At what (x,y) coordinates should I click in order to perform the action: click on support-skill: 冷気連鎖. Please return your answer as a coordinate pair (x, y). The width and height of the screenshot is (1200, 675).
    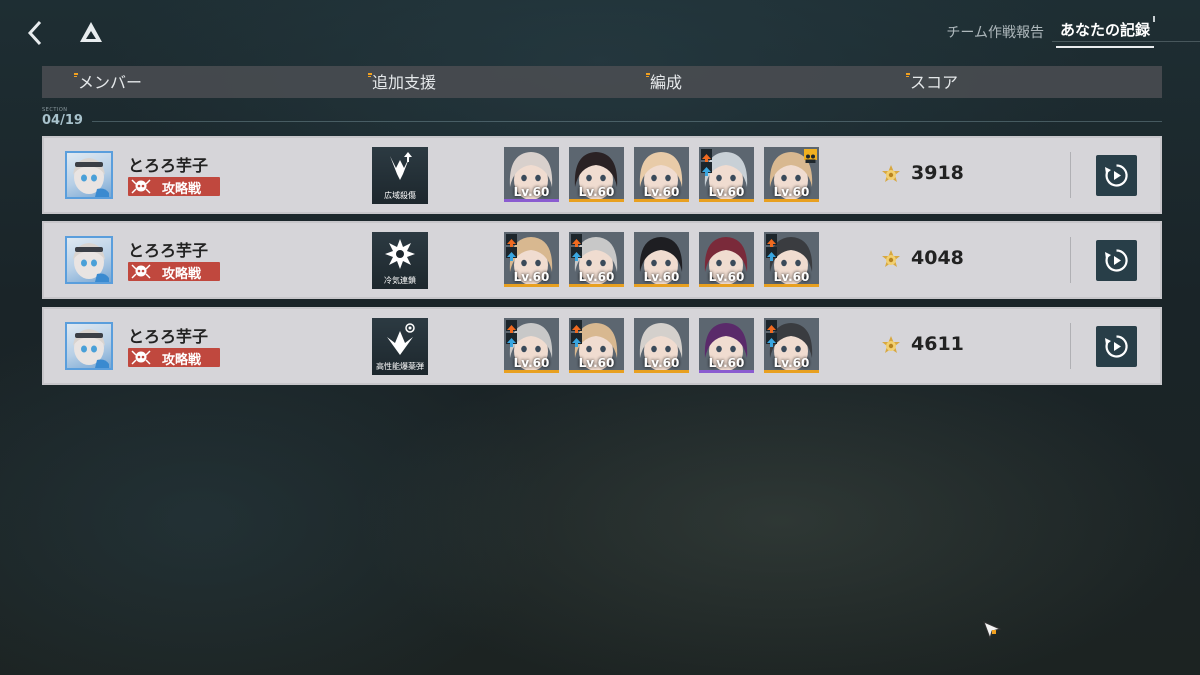
    Looking at the image, I should click on (400, 260).